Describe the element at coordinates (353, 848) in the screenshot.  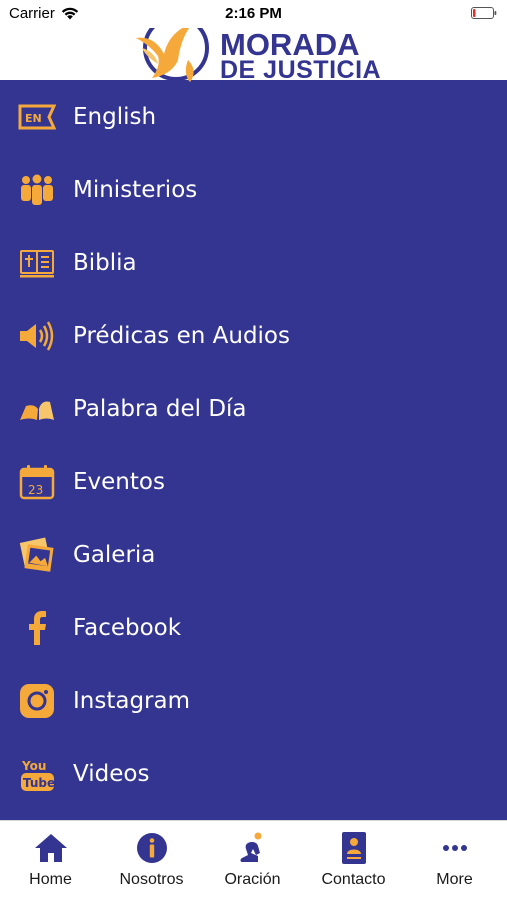
I see `contact-book-icon` at that location.